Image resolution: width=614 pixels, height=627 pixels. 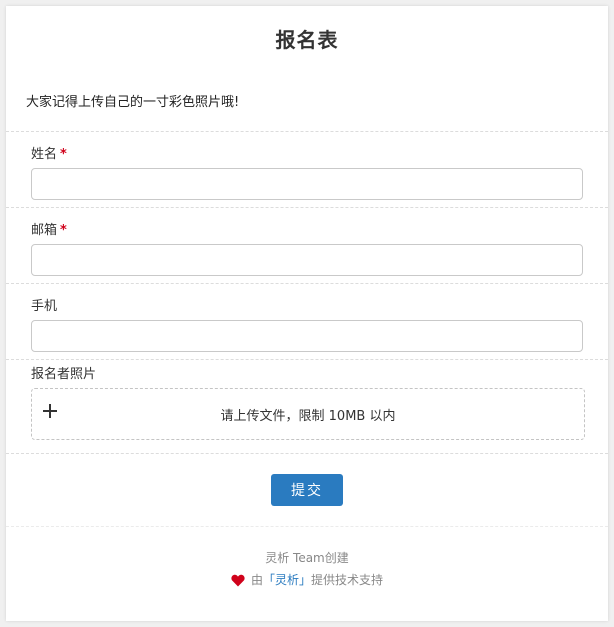 What do you see at coordinates (307, 307) in the screenshot?
I see `field-label-phone: 手机` at bounding box center [307, 307].